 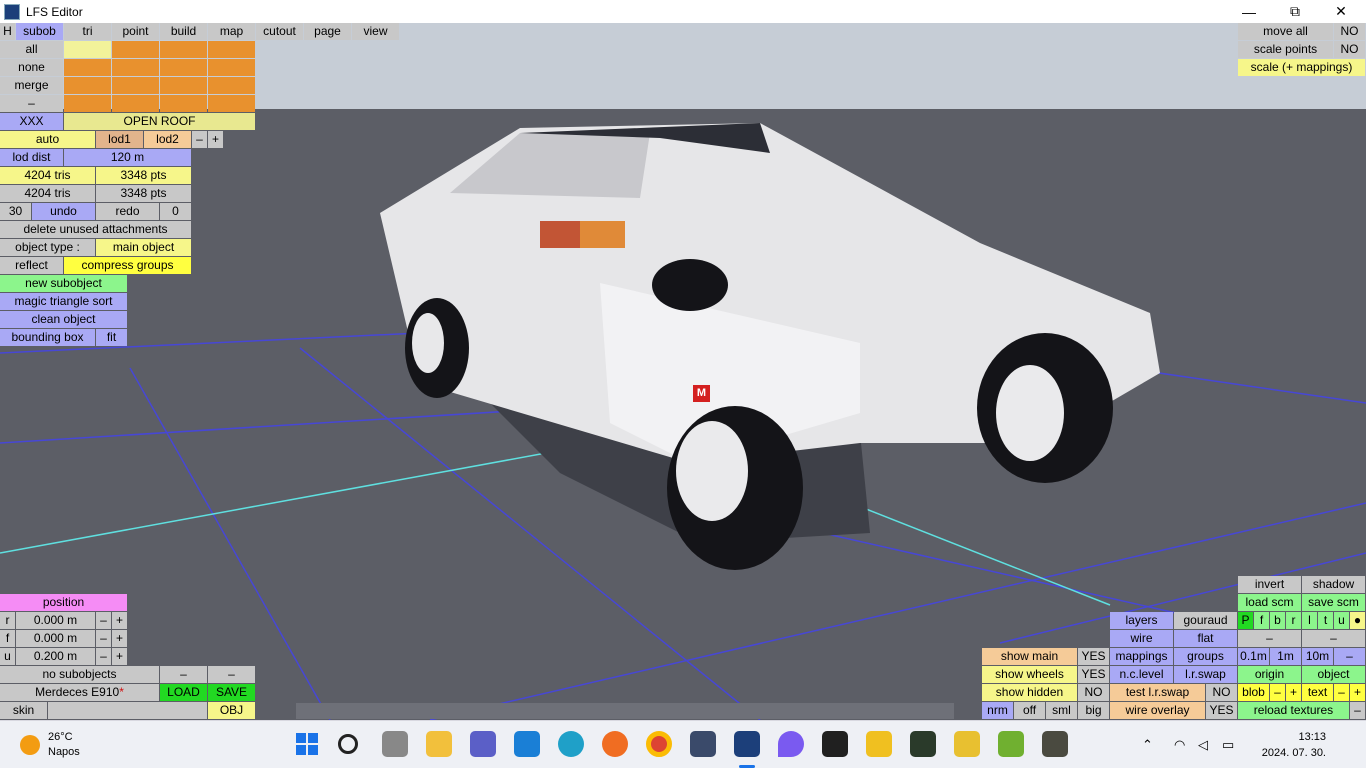 I want to click on lfs-icon, so click(x=703, y=744).